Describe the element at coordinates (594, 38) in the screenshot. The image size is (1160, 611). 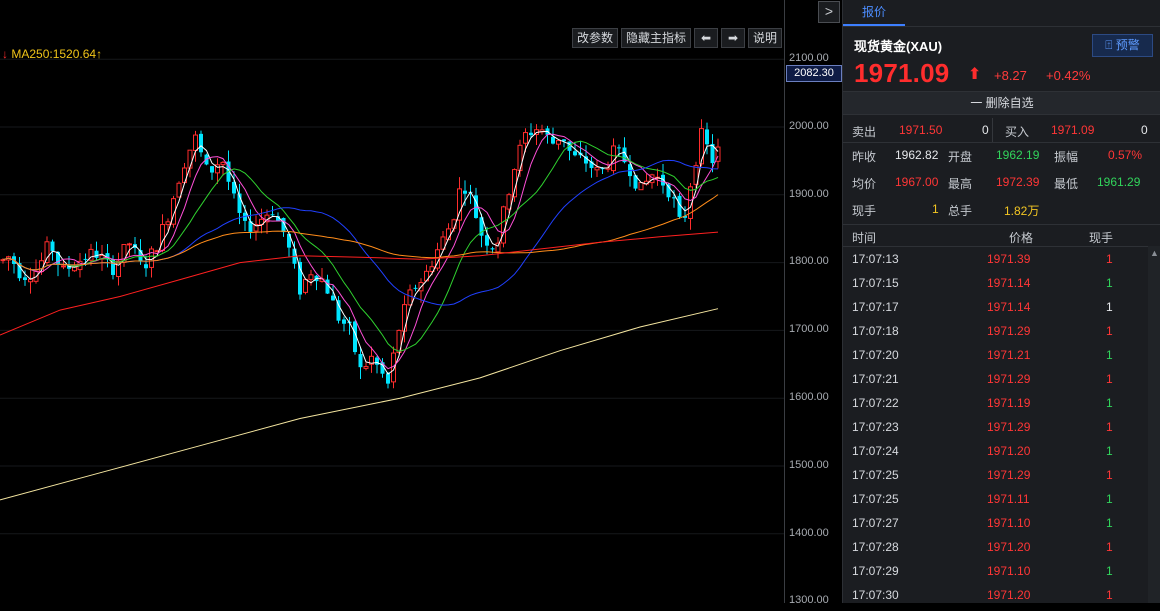
I see `edit-params-button: 改参数` at that location.